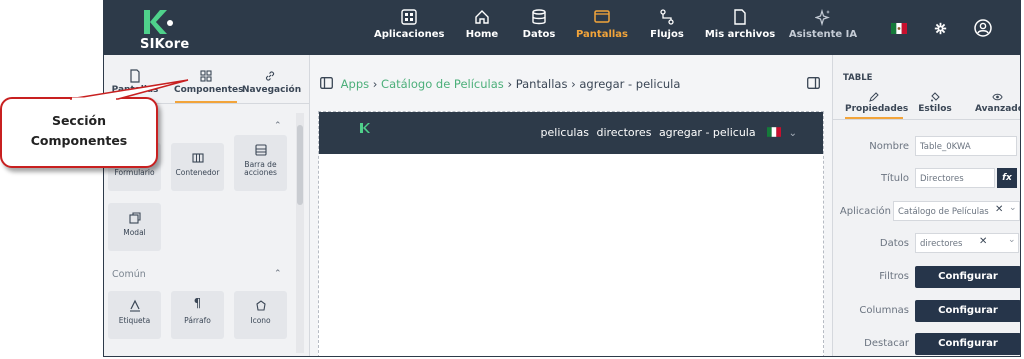 Image resolution: width=1024 pixels, height=359 pixels. Describe the element at coordinates (197, 158) in the screenshot. I see `container-icon` at that location.